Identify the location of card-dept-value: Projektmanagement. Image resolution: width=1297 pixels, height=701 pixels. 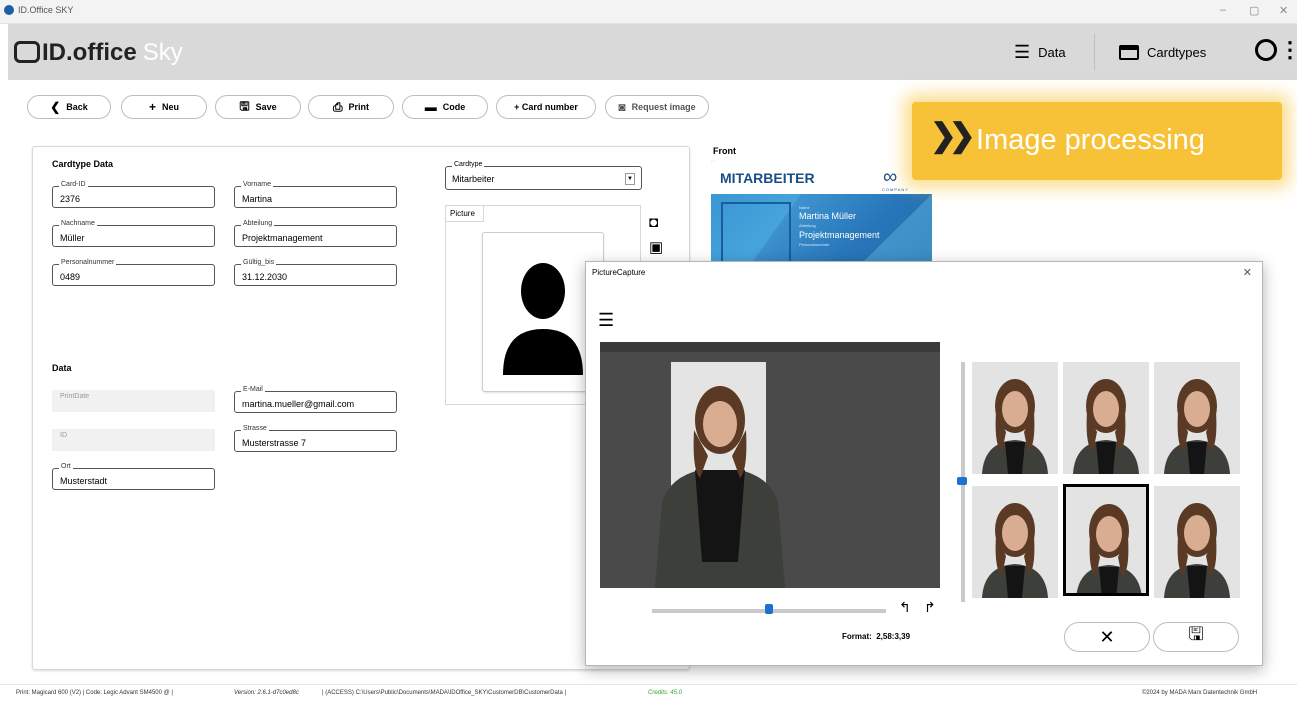
(839, 235).